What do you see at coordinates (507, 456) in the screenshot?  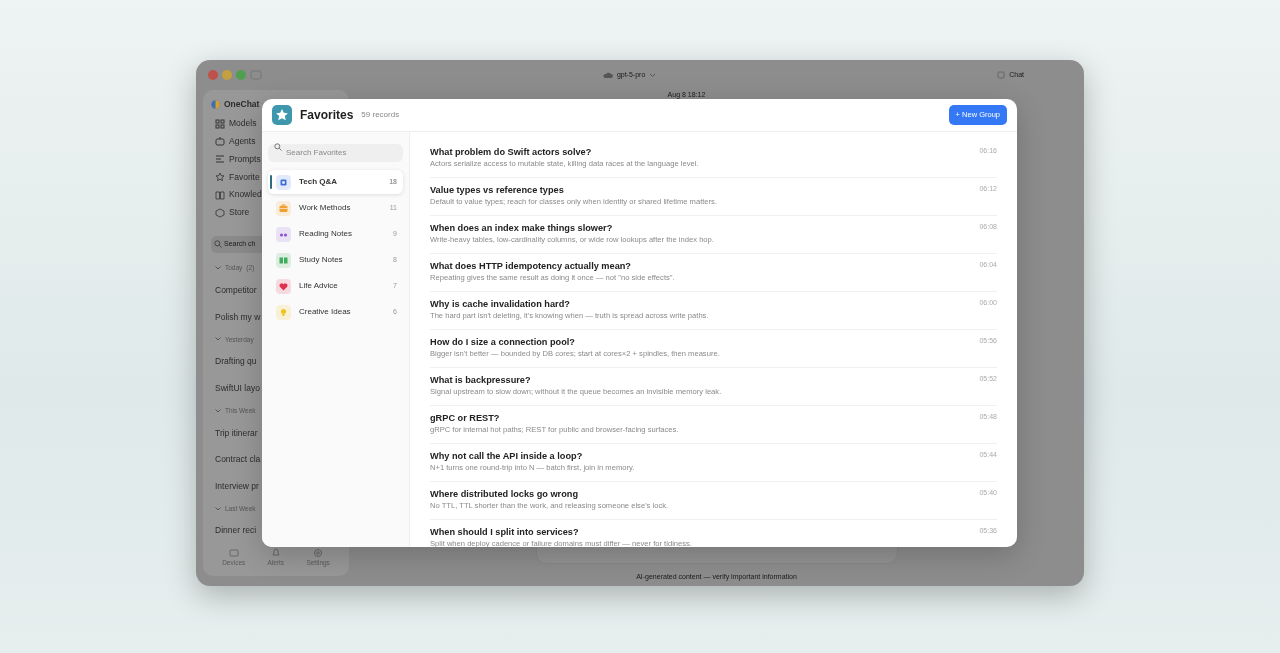 I see `record-title: Why not call the API inside a loop?` at bounding box center [507, 456].